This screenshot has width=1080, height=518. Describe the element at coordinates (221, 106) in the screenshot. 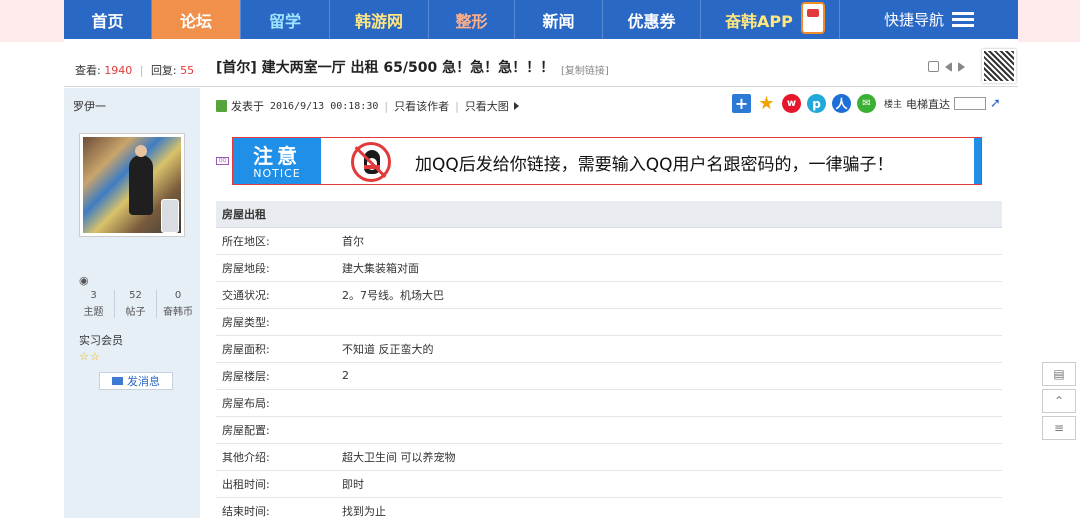

I see `post-icon` at that location.